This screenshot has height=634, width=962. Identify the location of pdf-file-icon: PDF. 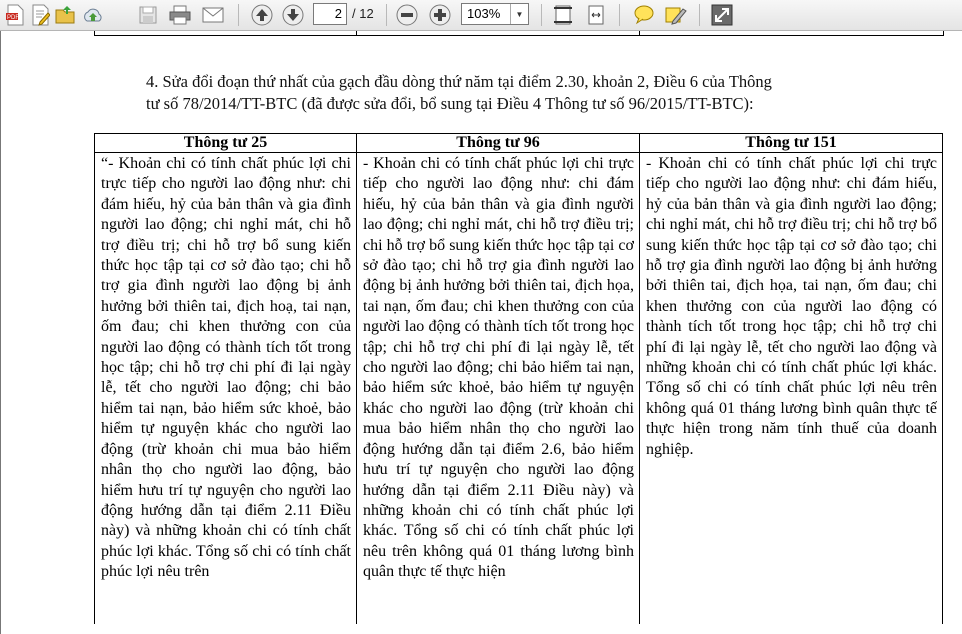
(15, 15).